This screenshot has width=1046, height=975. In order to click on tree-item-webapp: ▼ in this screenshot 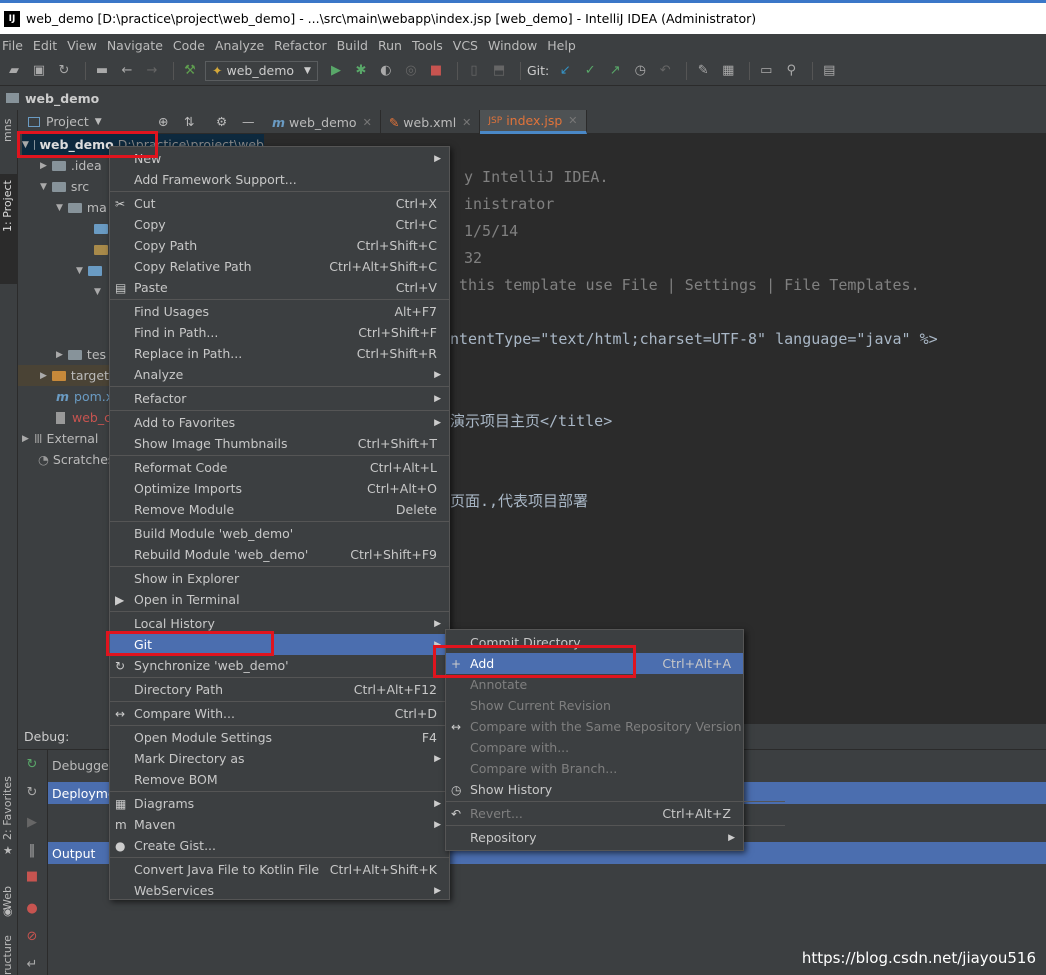, I will do `click(91, 270)`.